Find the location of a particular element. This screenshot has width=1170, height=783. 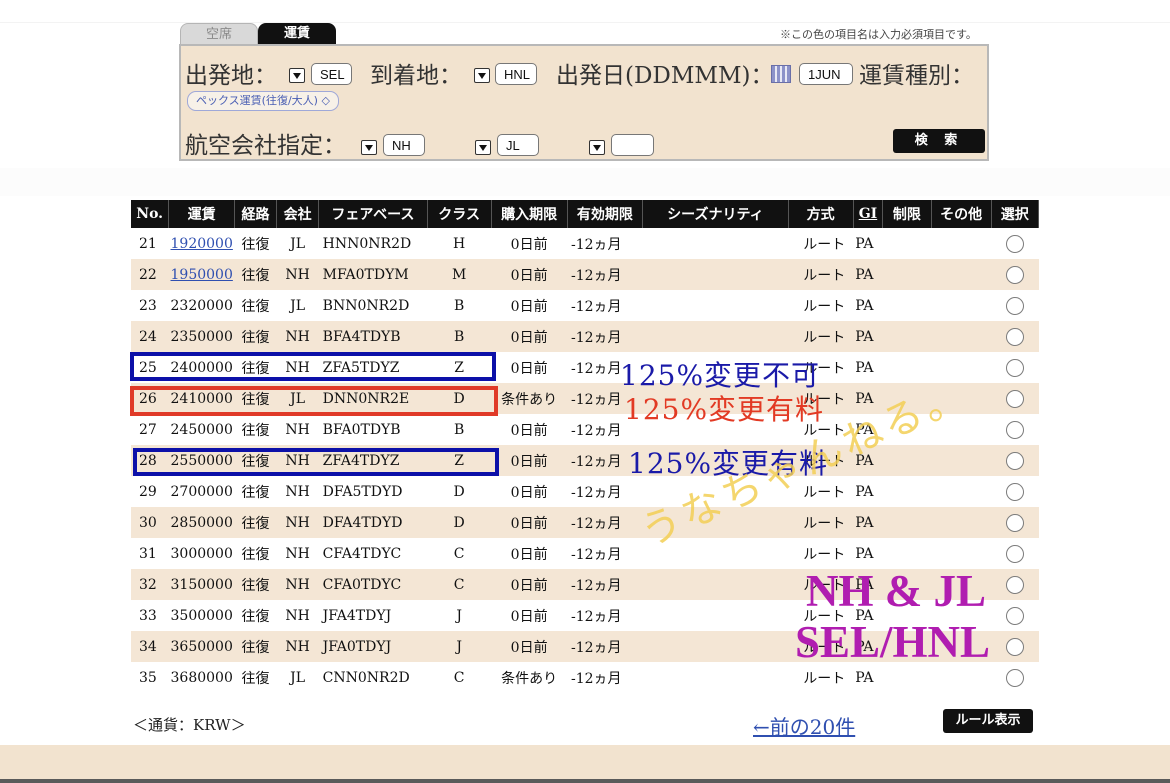

airline2-dropdown-icon is located at coordinates (483, 147).